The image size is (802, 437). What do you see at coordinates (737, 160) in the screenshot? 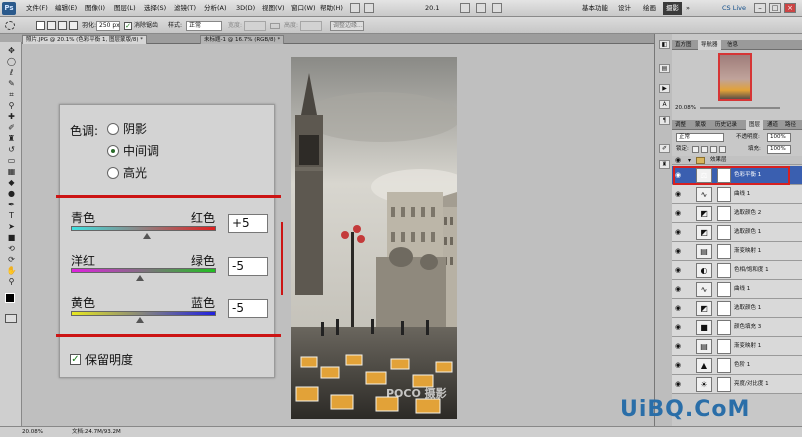
I see `layer-group: ◉ ▾ 效果层` at bounding box center [737, 160].